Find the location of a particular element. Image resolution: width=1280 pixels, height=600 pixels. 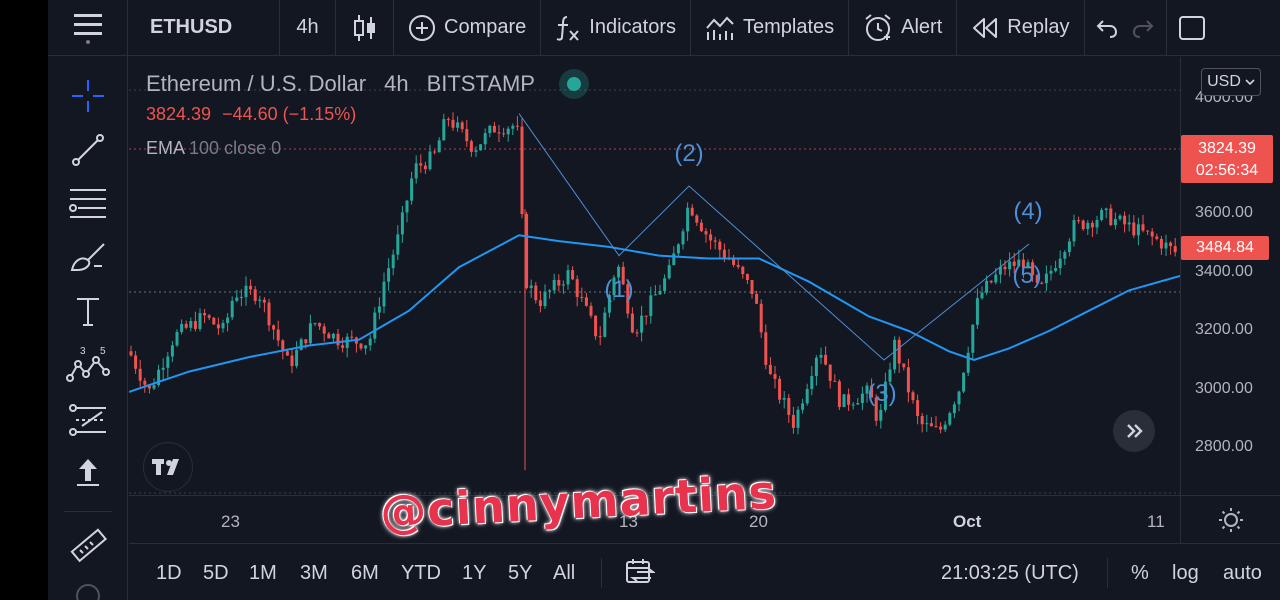

tool-patterns: 3 5 is located at coordinates (88, 364).